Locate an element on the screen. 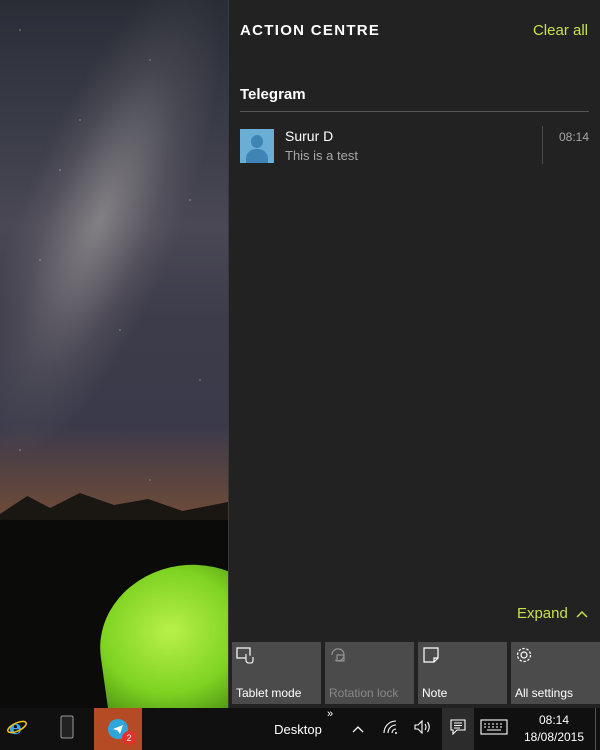  notification-divider is located at coordinates (542, 145).